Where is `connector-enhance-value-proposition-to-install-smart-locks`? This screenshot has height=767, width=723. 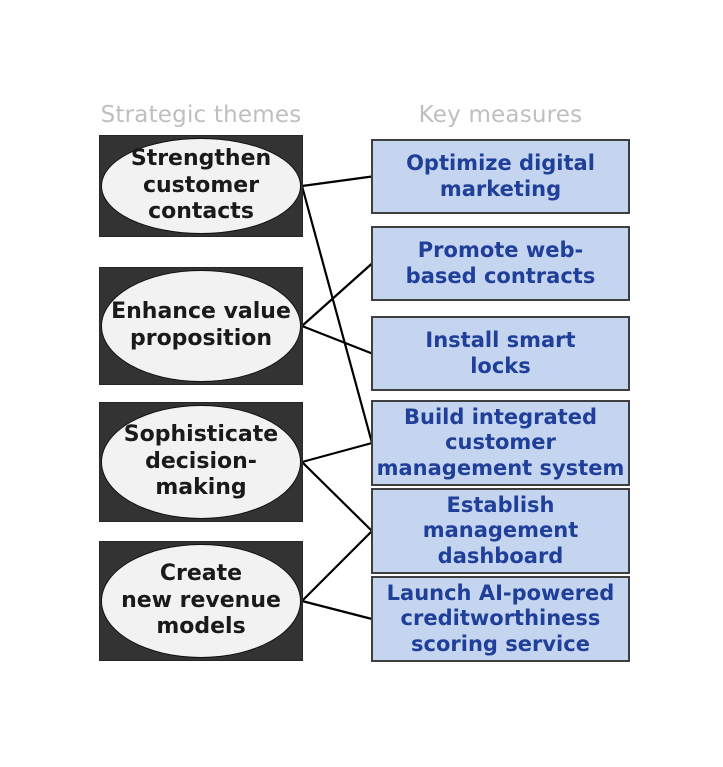
connector-enhance-value-proposition-to-install-smart-locks is located at coordinates (337, 339).